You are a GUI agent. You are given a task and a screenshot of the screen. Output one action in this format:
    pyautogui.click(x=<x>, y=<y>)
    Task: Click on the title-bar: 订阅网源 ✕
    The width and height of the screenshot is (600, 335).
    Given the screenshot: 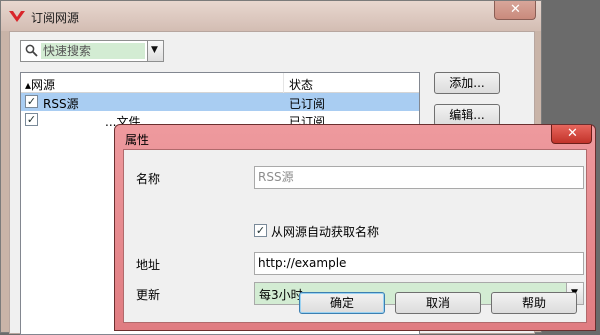 What is the action you would take?
    pyautogui.click(x=271, y=16)
    